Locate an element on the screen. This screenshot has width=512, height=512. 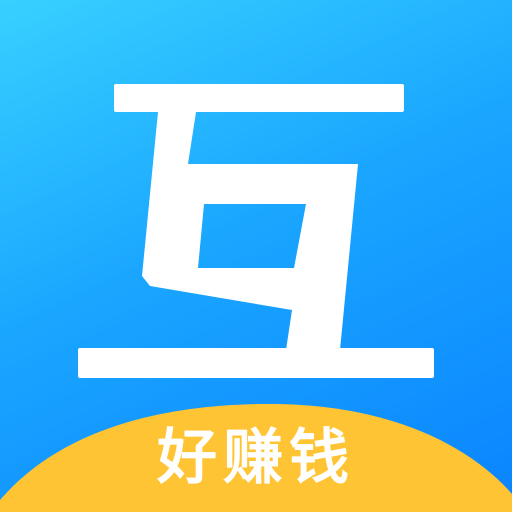
tagline-text: 好赚钱 is located at coordinates (256, 458).